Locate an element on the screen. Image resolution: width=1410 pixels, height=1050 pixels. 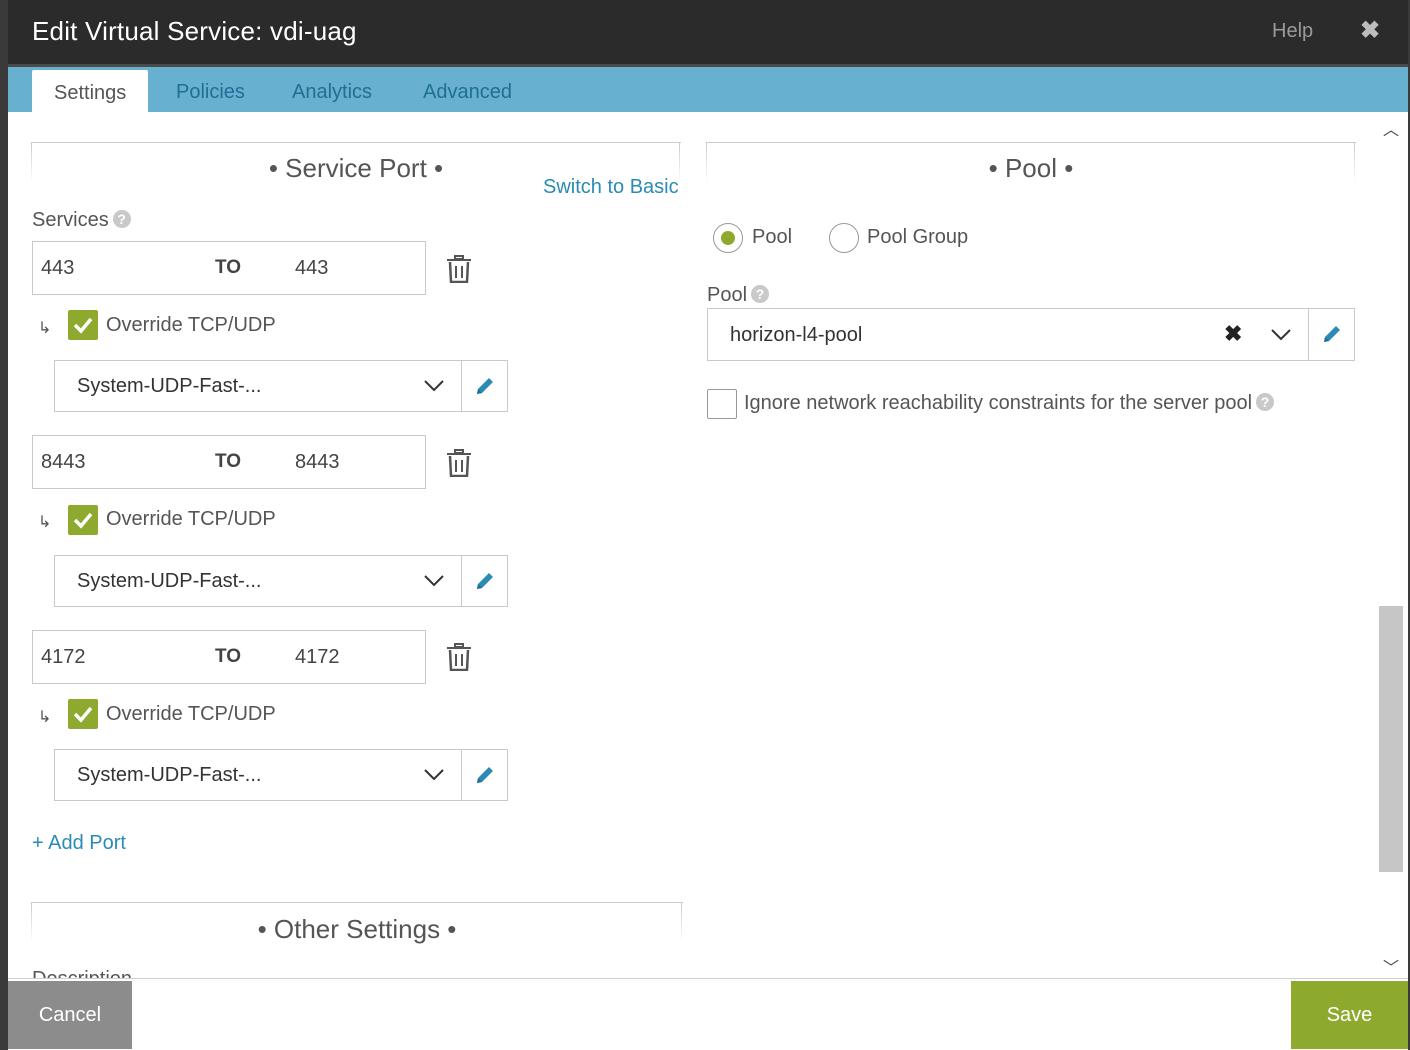
modal-title: Edit Virtual Service: vdi-uag is located at coordinates (194, 31).